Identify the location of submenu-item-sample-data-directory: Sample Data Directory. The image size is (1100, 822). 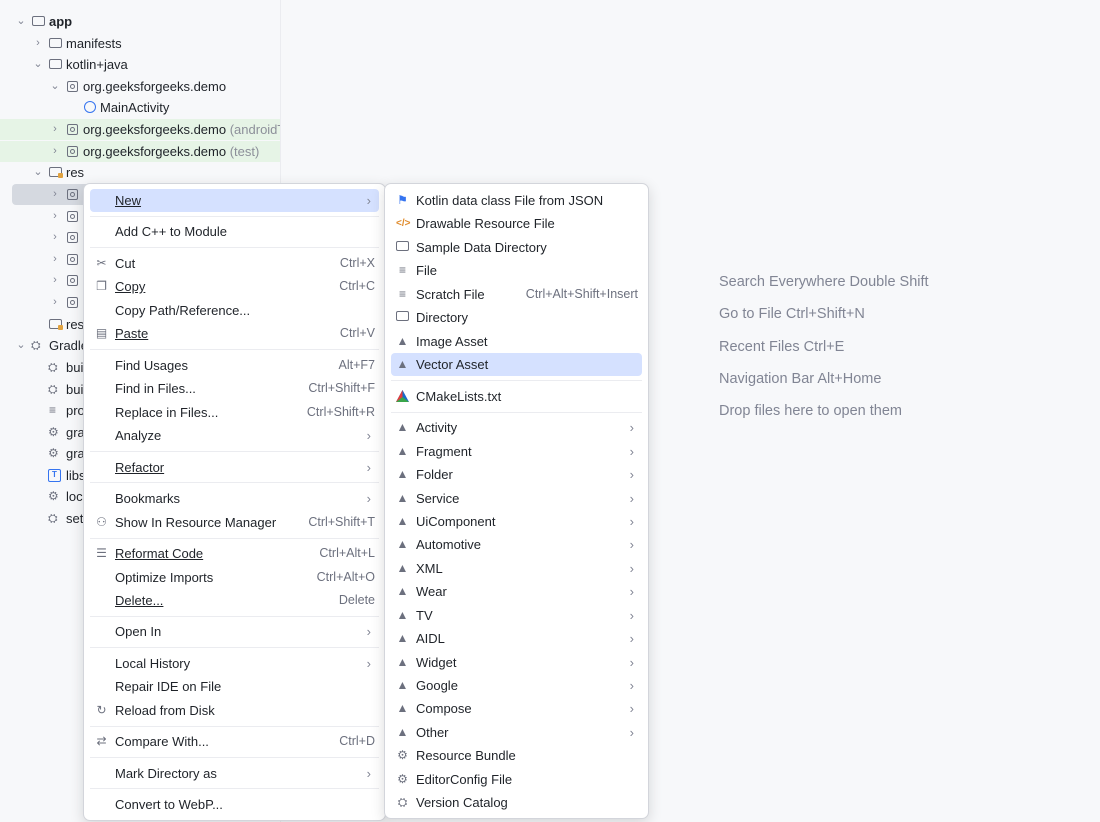
(516, 247).